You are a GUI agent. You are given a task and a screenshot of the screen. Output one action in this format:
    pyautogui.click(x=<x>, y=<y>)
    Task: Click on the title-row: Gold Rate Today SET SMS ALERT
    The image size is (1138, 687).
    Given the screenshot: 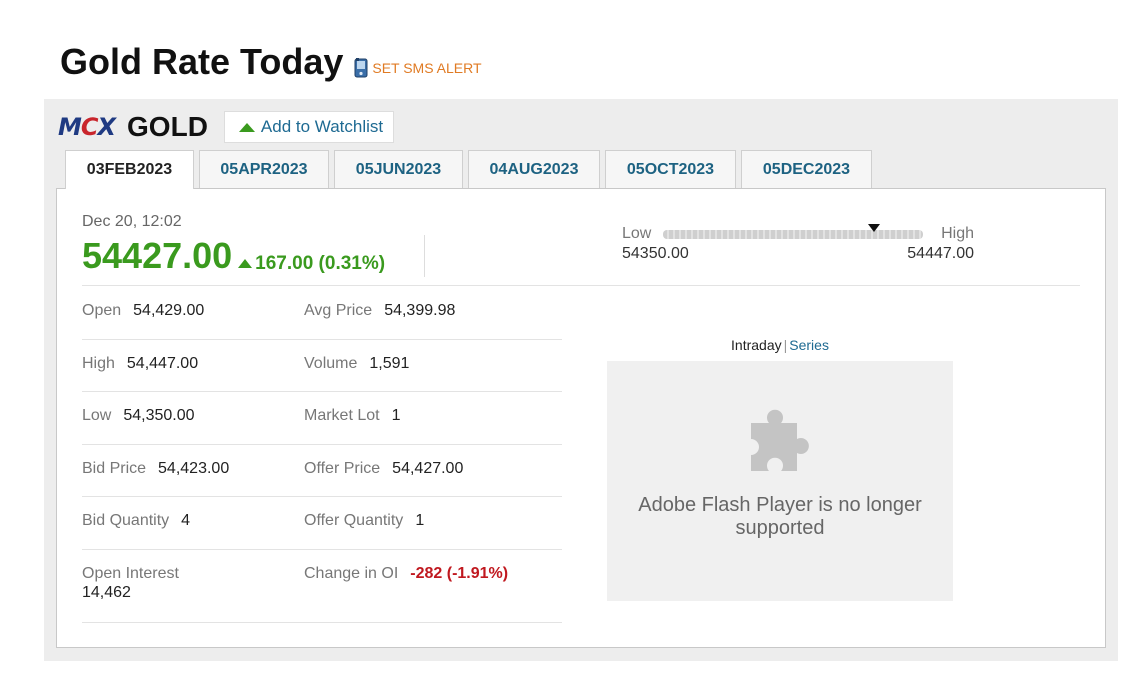 What is the action you would take?
    pyautogui.click(x=271, y=62)
    